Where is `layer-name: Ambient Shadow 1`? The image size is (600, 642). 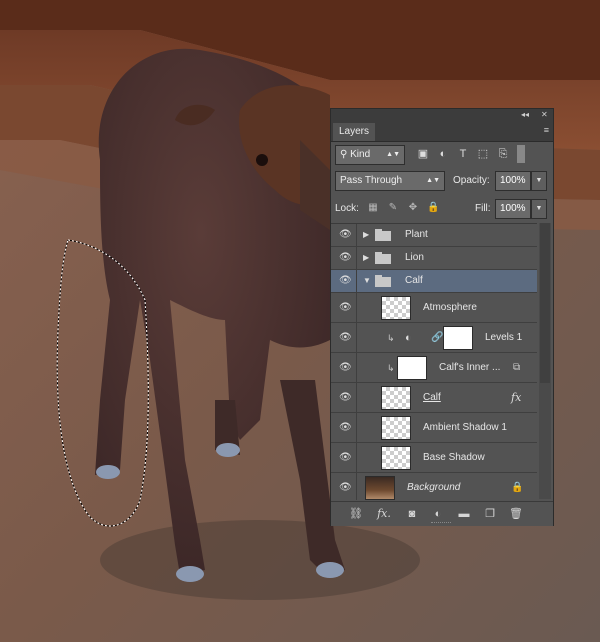
layer-name: Ambient Shadow 1 is located at coordinates (465, 427).